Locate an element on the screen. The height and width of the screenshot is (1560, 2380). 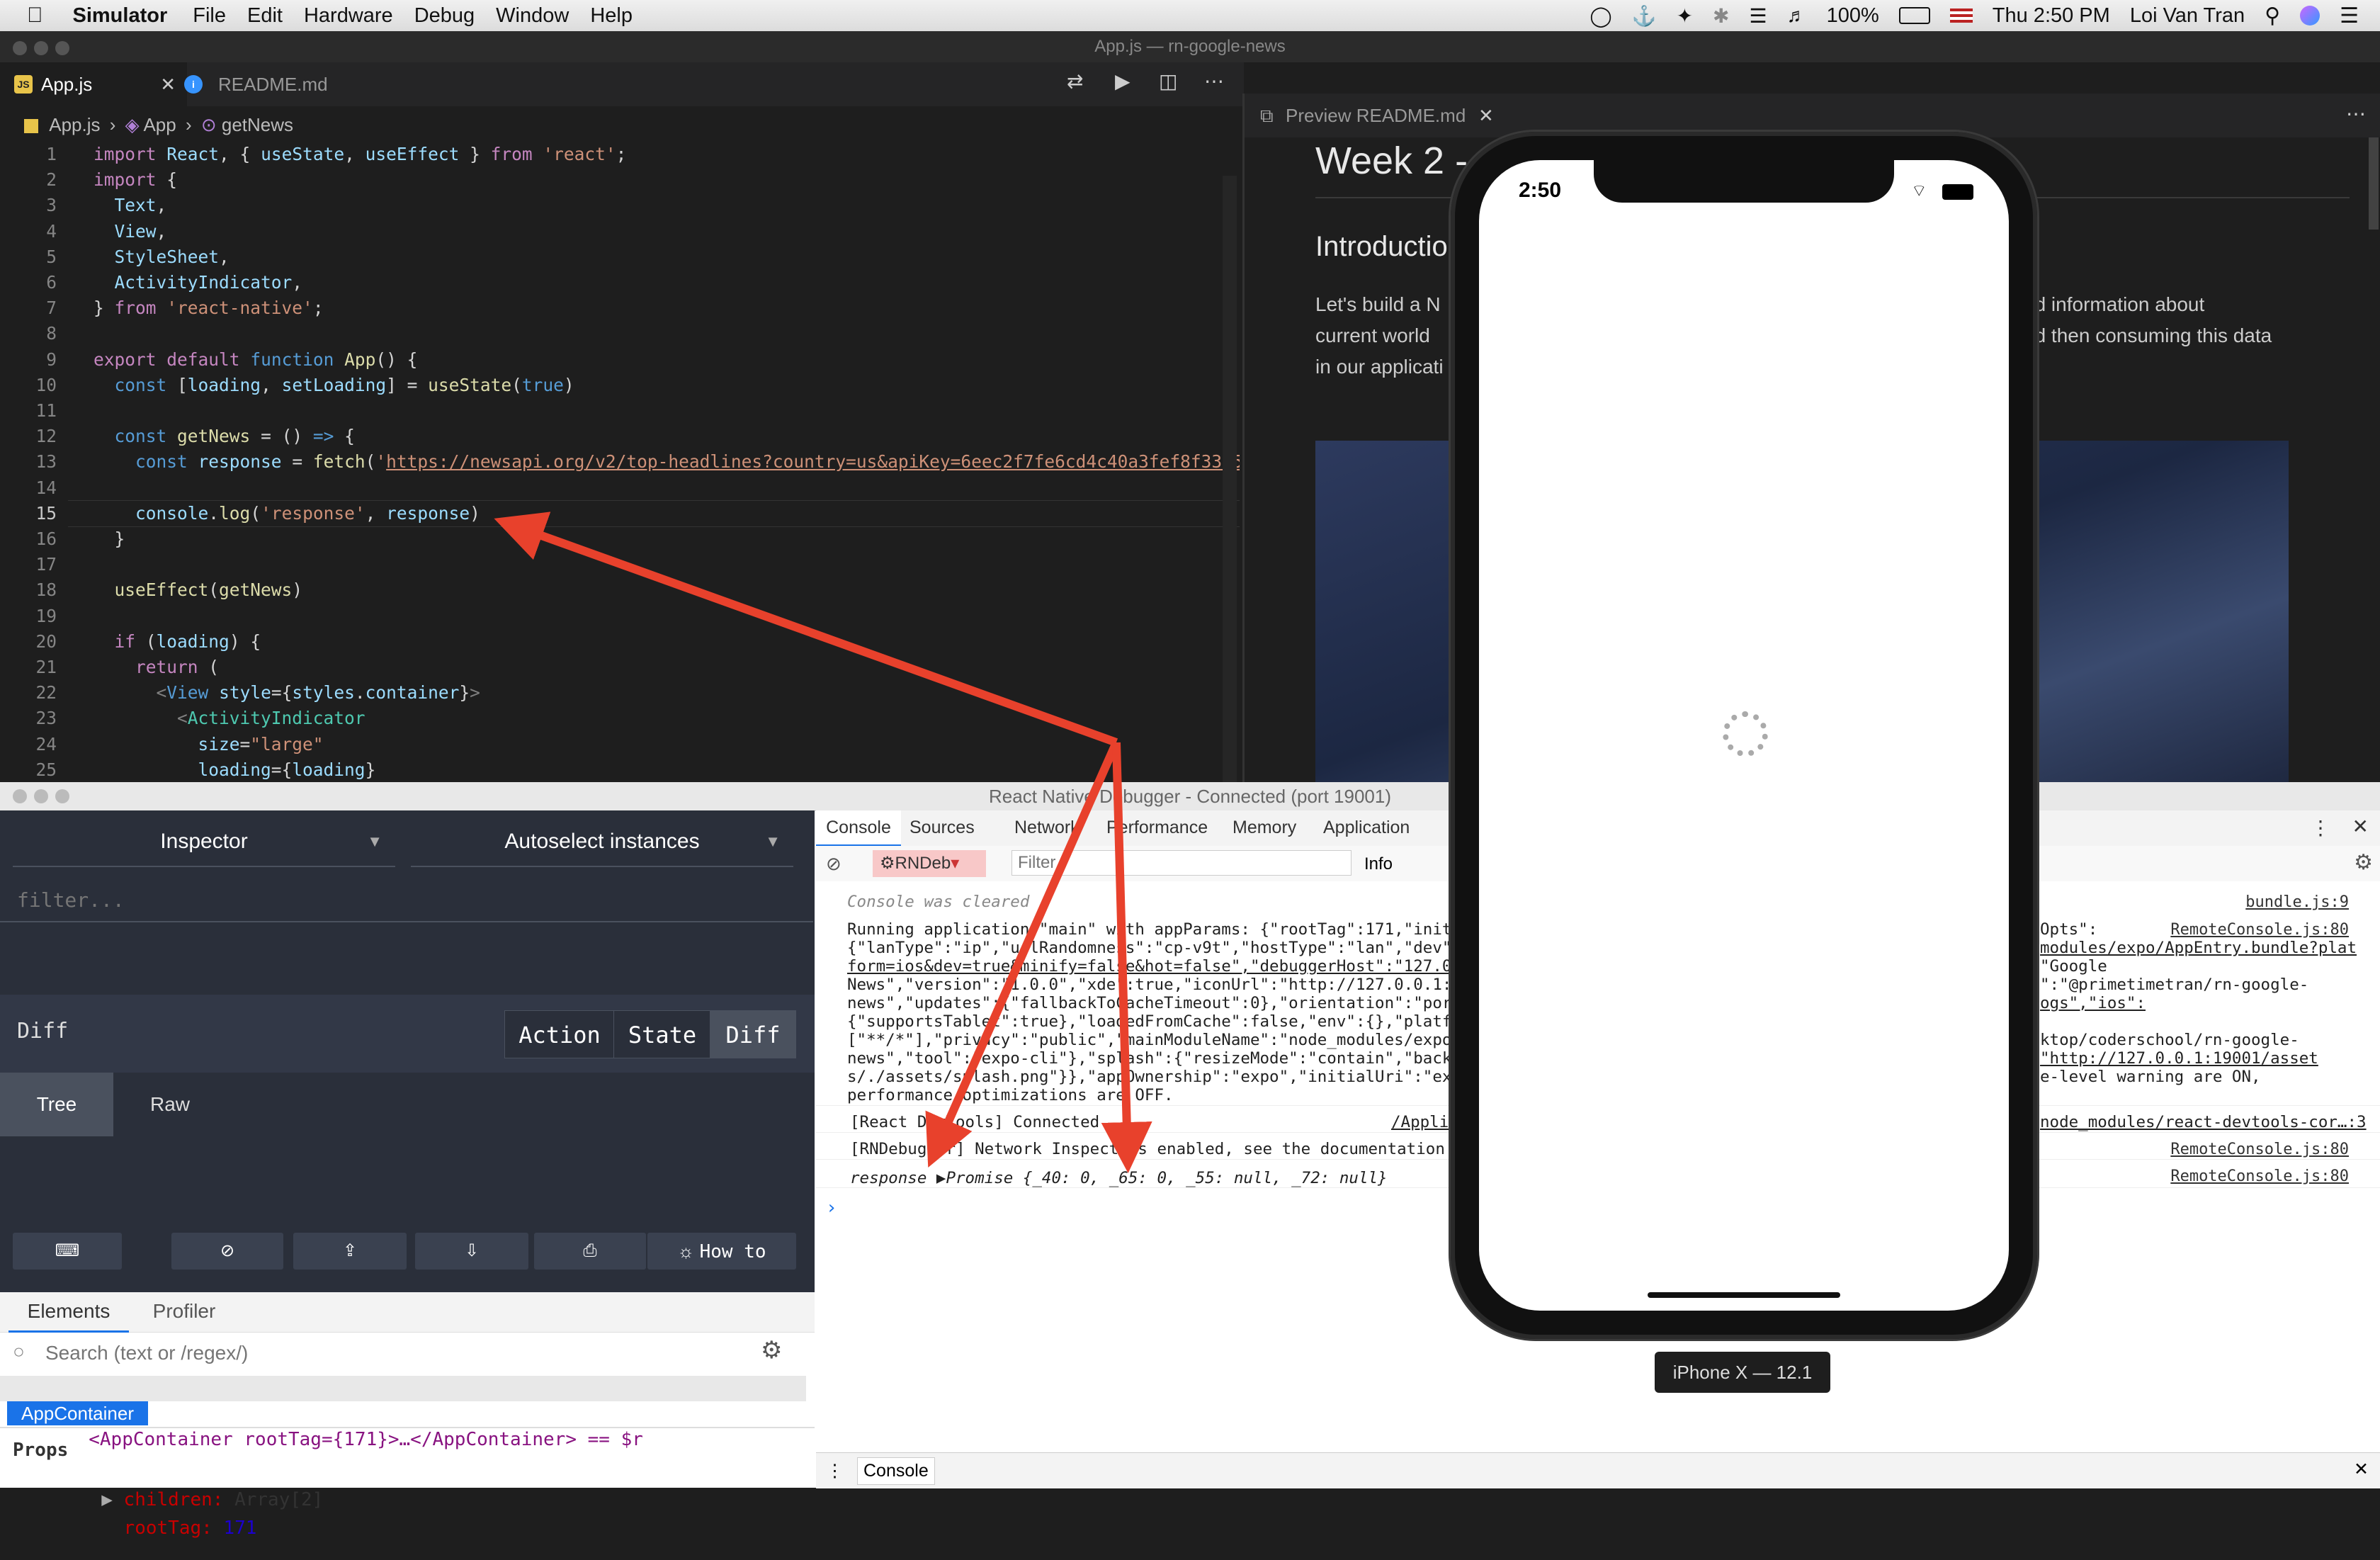
arrow-to-console-left is located at coordinates (1023, 954).